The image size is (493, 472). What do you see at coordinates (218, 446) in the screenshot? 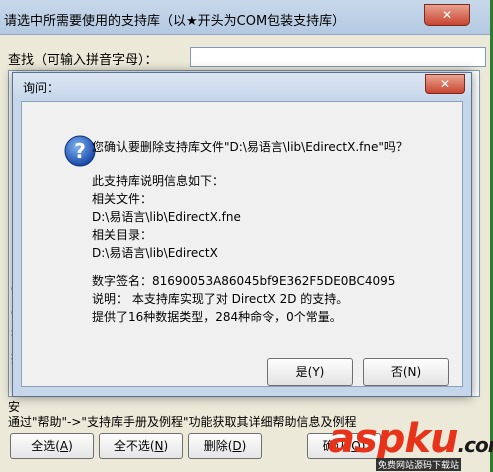
I see `delete-label: 删除(` at bounding box center [218, 446].